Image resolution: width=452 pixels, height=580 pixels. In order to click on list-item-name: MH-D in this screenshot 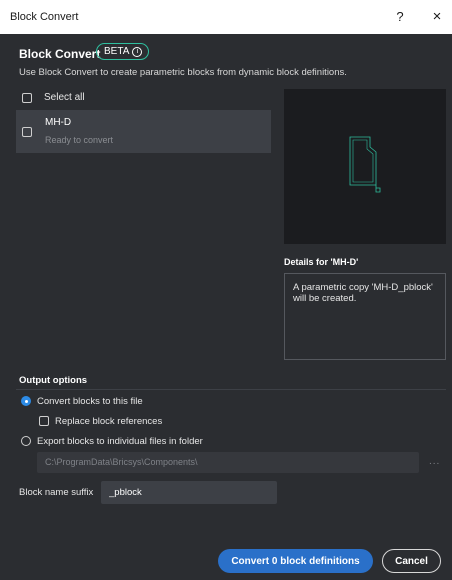, I will do `click(58, 122)`.